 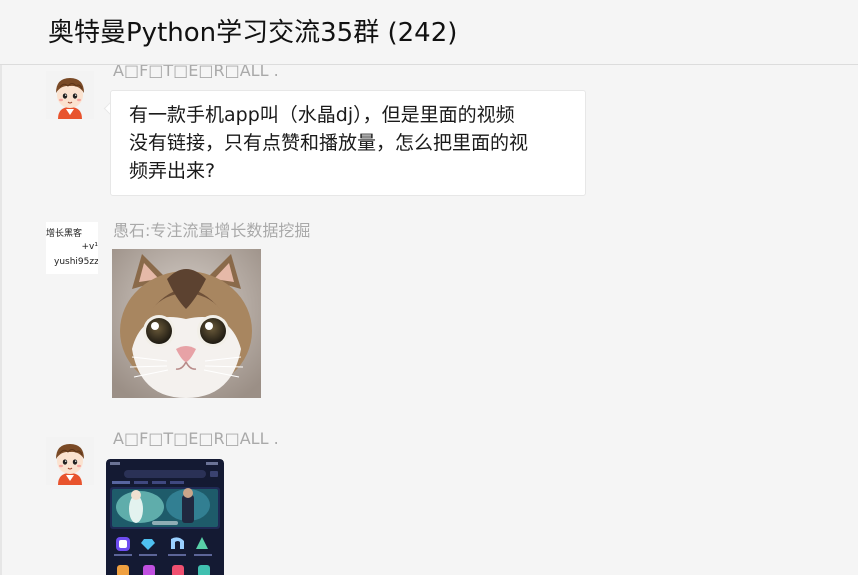 I want to click on avatar-card-line: +v¹, so click(x=89, y=247).